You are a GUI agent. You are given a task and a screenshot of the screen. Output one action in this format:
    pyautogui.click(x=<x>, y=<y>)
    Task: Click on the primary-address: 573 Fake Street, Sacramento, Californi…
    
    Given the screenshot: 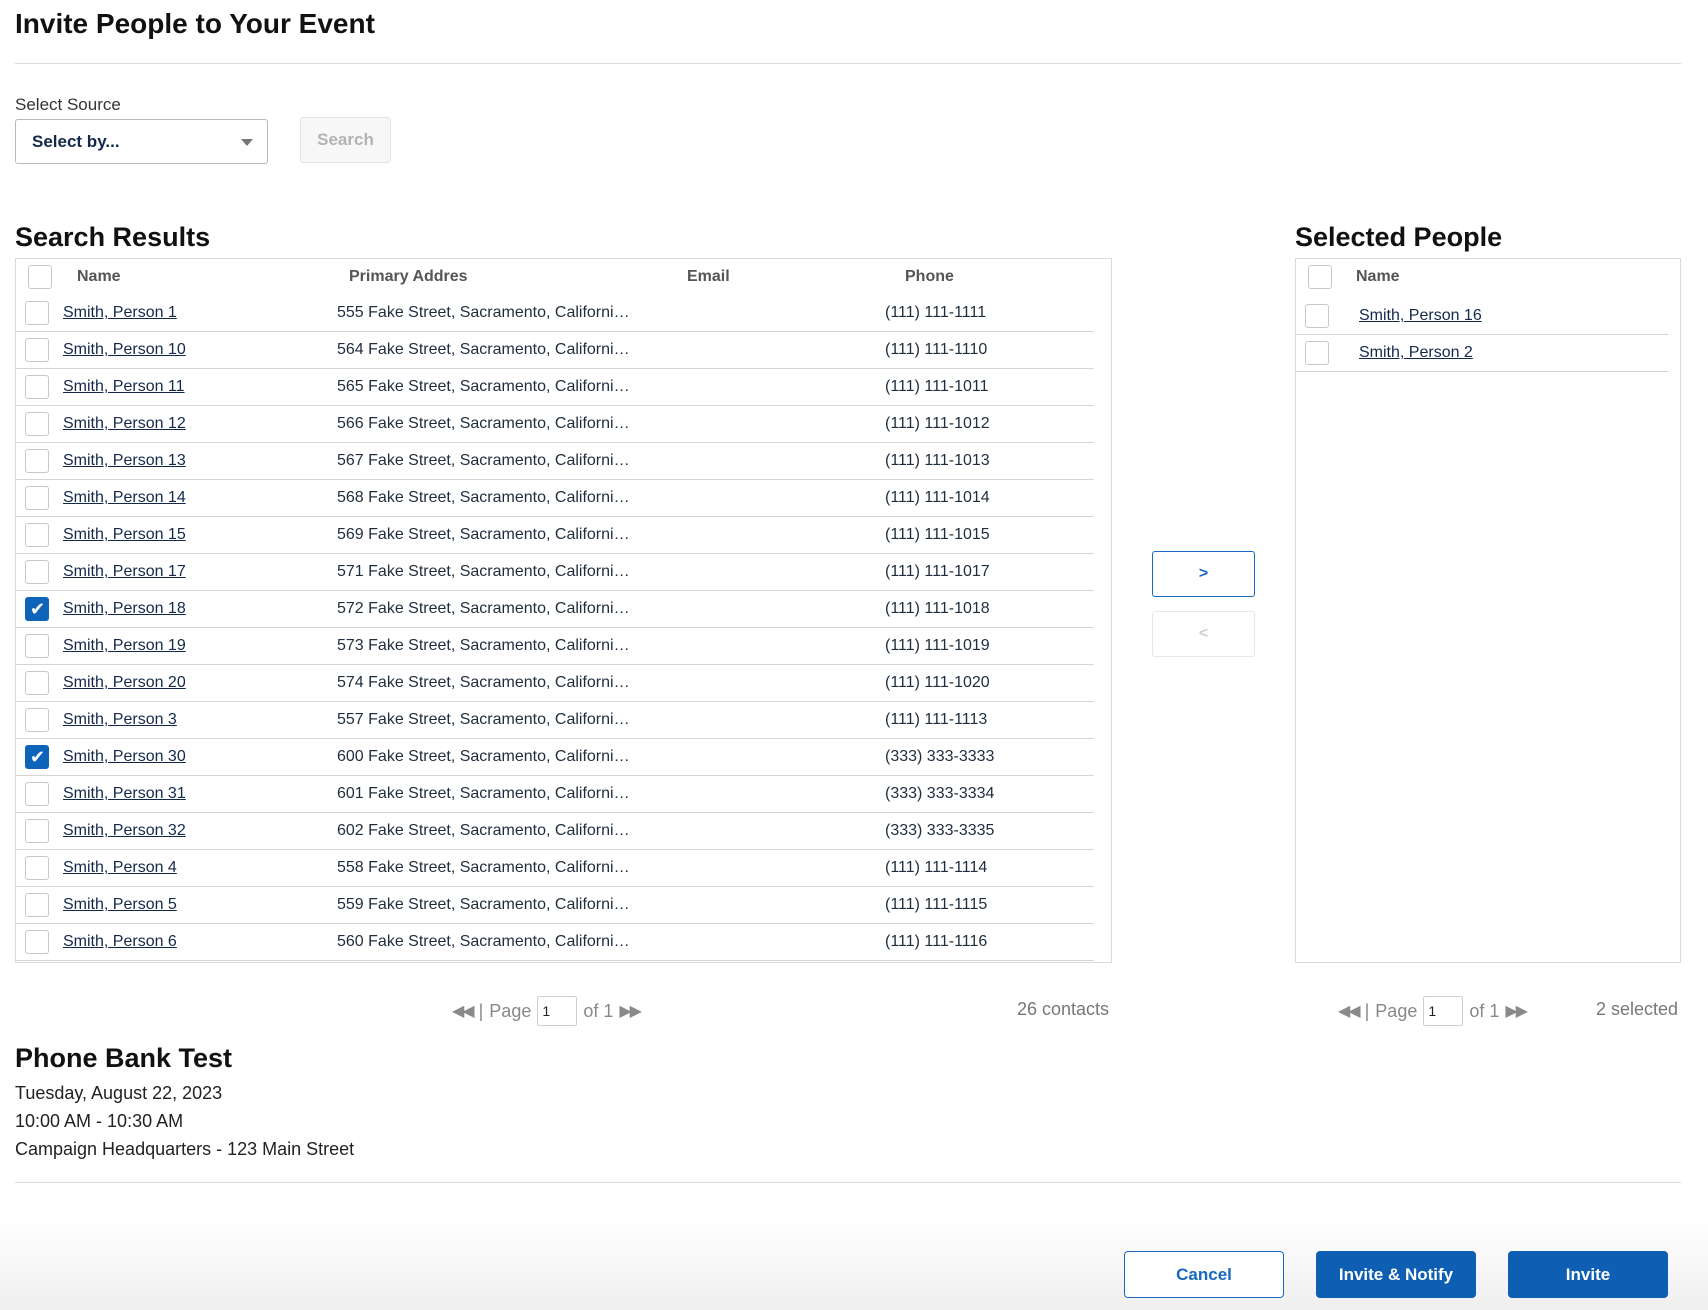 What is the action you would take?
    pyautogui.click(x=483, y=645)
    